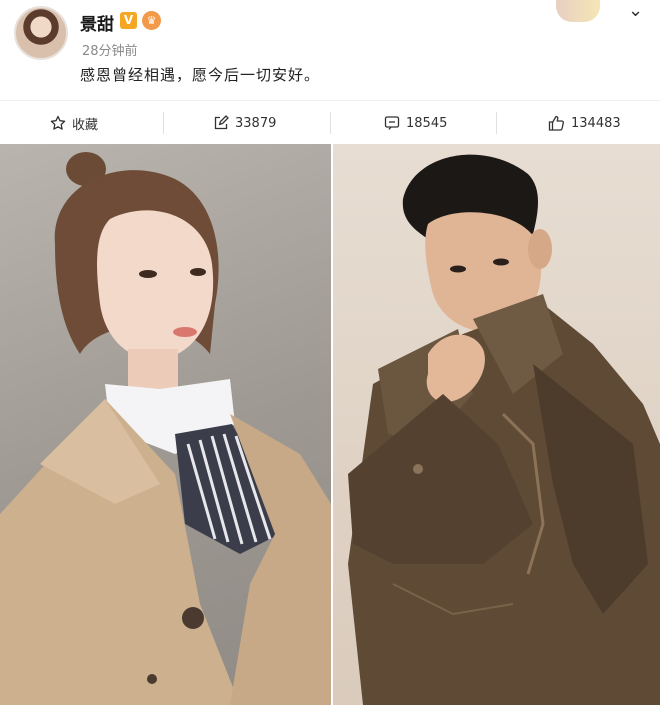 This screenshot has height=705, width=660. What do you see at coordinates (128, 20) in the screenshot?
I see `verified-badge-icon: V` at bounding box center [128, 20].